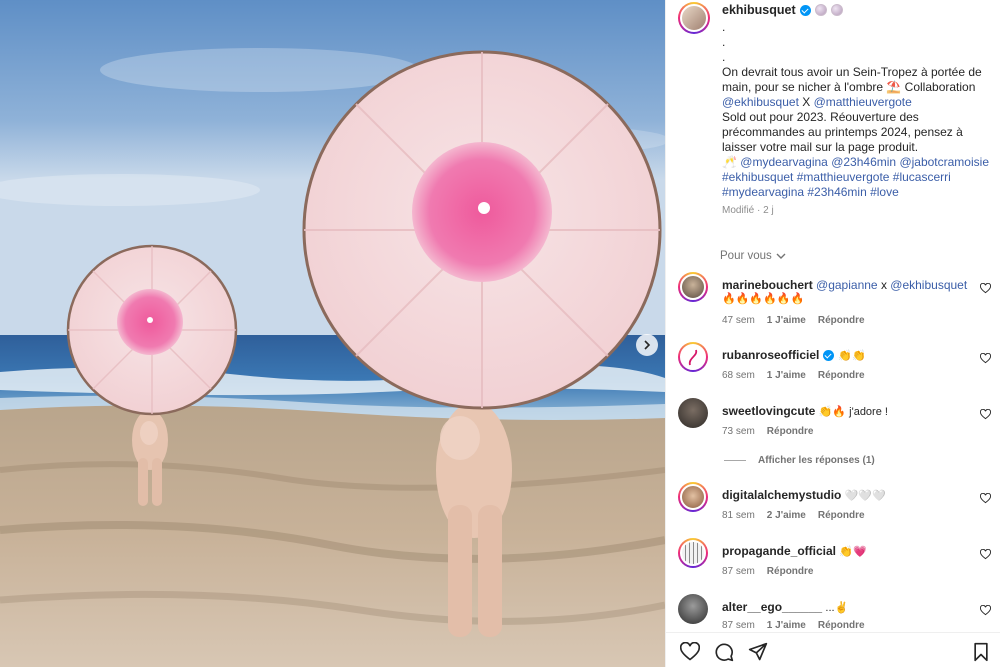  I want to click on commenter-username: digitalalchemystudio, so click(781, 495).